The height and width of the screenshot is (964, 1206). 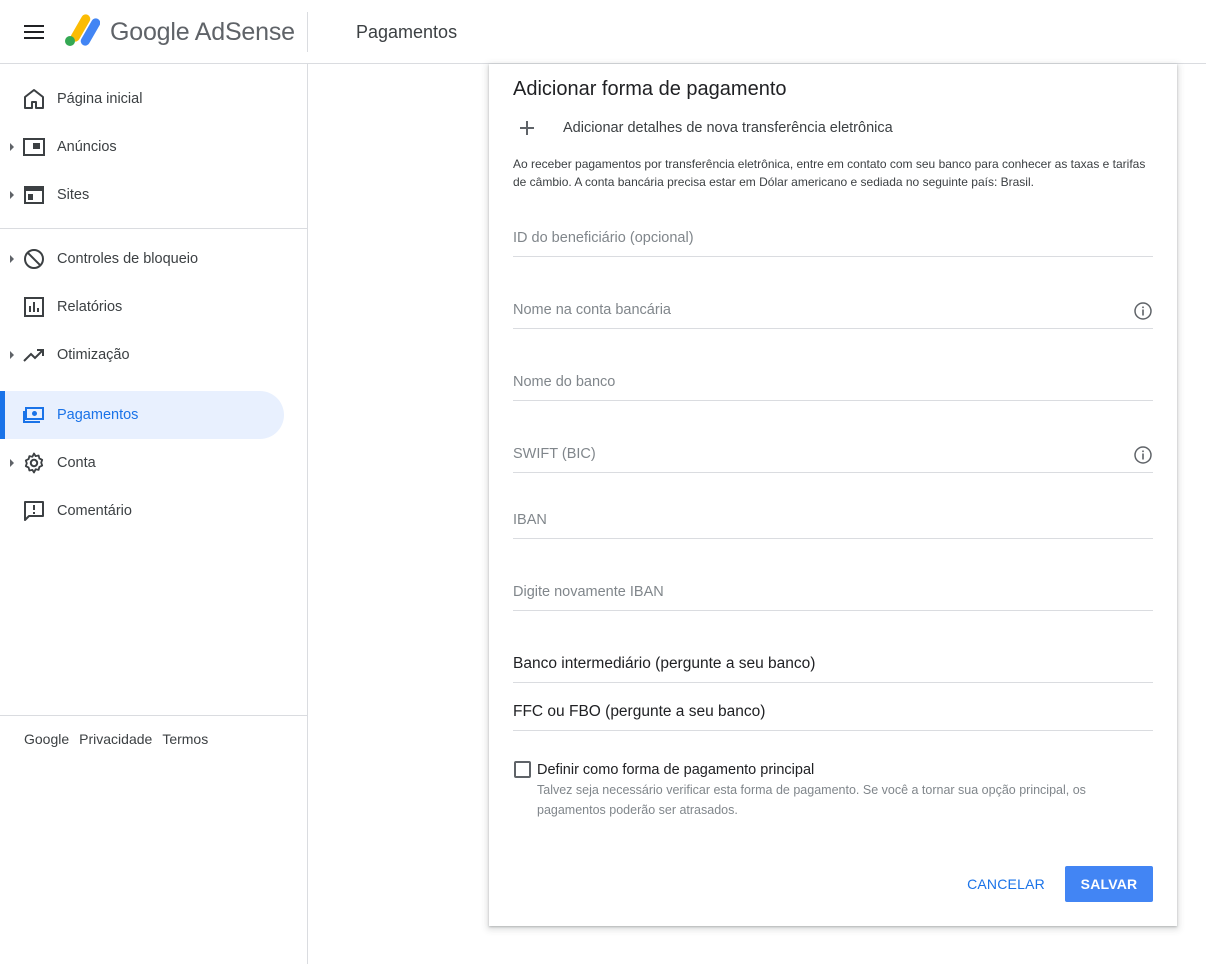 I want to click on sidebar-item-label: Otimização, so click(x=93, y=355).